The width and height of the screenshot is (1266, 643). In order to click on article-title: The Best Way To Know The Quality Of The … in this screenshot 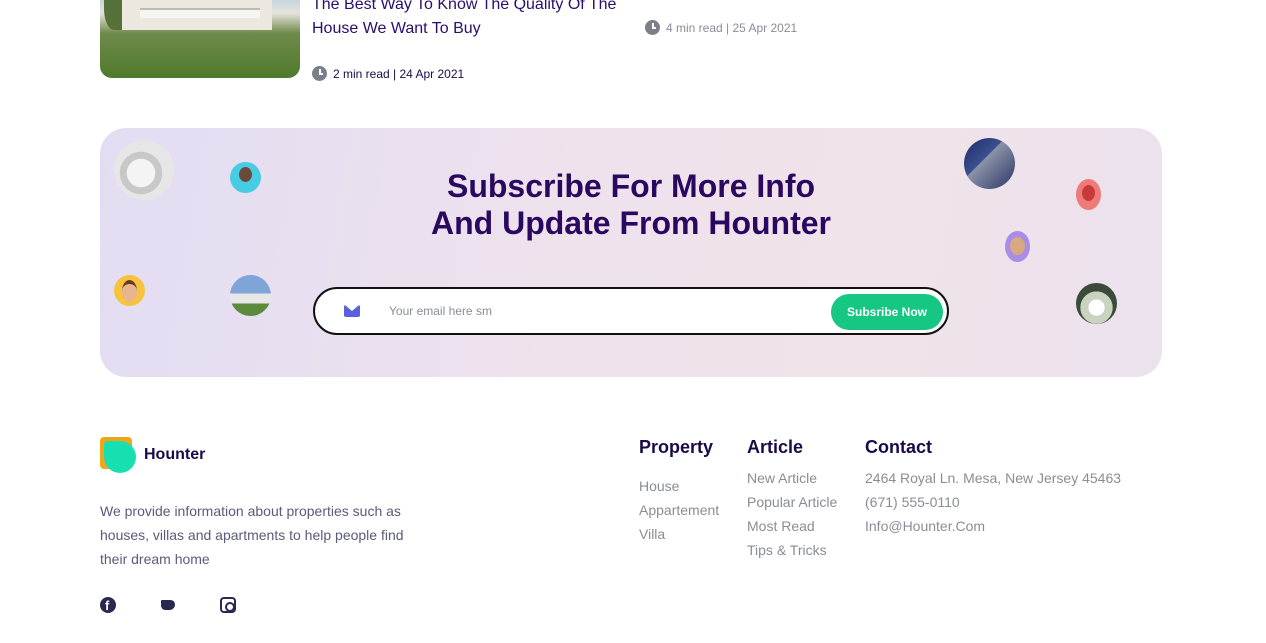, I will do `click(472, 20)`.